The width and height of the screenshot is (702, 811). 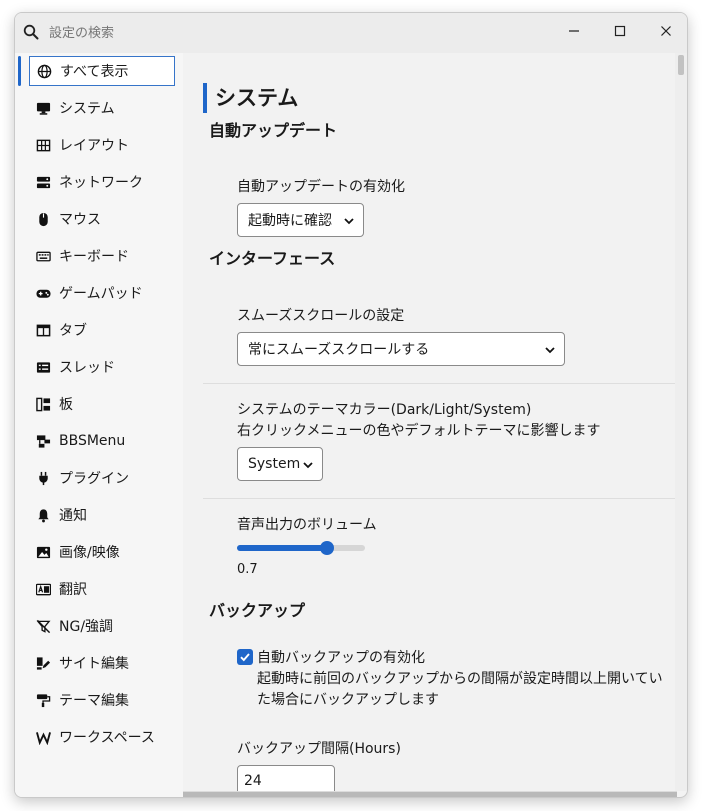 What do you see at coordinates (257, 98) in the screenshot?
I see `page-title: システム` at bounding box center [257, 98].